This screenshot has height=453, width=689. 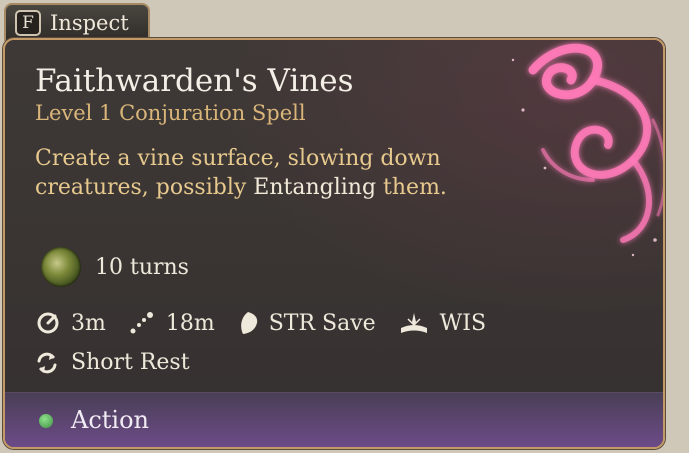 What do you see at coordinates (70, 323) in the screenshot?
I see `stat-aoe: 3m` at bounding box center [70, 323].